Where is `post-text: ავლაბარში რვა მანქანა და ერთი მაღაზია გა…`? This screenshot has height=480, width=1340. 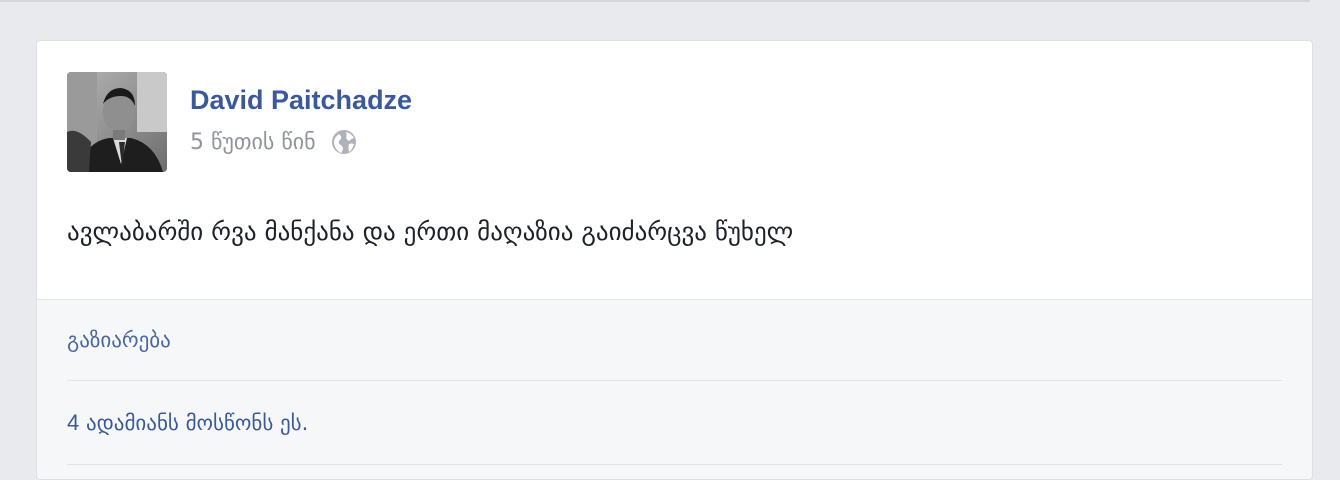 post-text: ავლაბარში რვა მანქანა და ერთი მაღაზია გა… is located at coordinates (430, 231).